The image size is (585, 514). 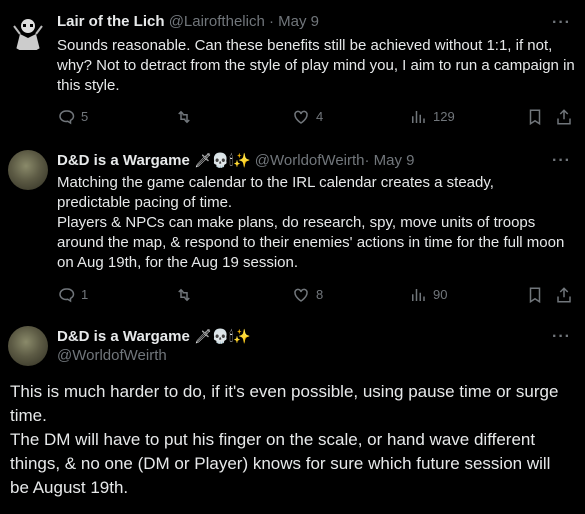 What do you see at coordinates (320, 116) in the screenshot?
I see `like-count: 4` at bounding box center [320, 116].